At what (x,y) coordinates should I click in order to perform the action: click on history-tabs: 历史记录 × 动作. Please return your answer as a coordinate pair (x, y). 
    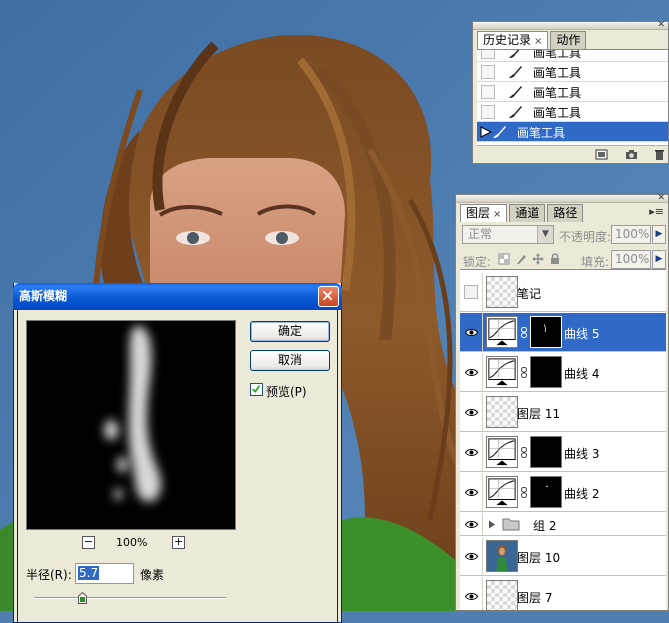
    Looking at the image, I should click on (532, 40).